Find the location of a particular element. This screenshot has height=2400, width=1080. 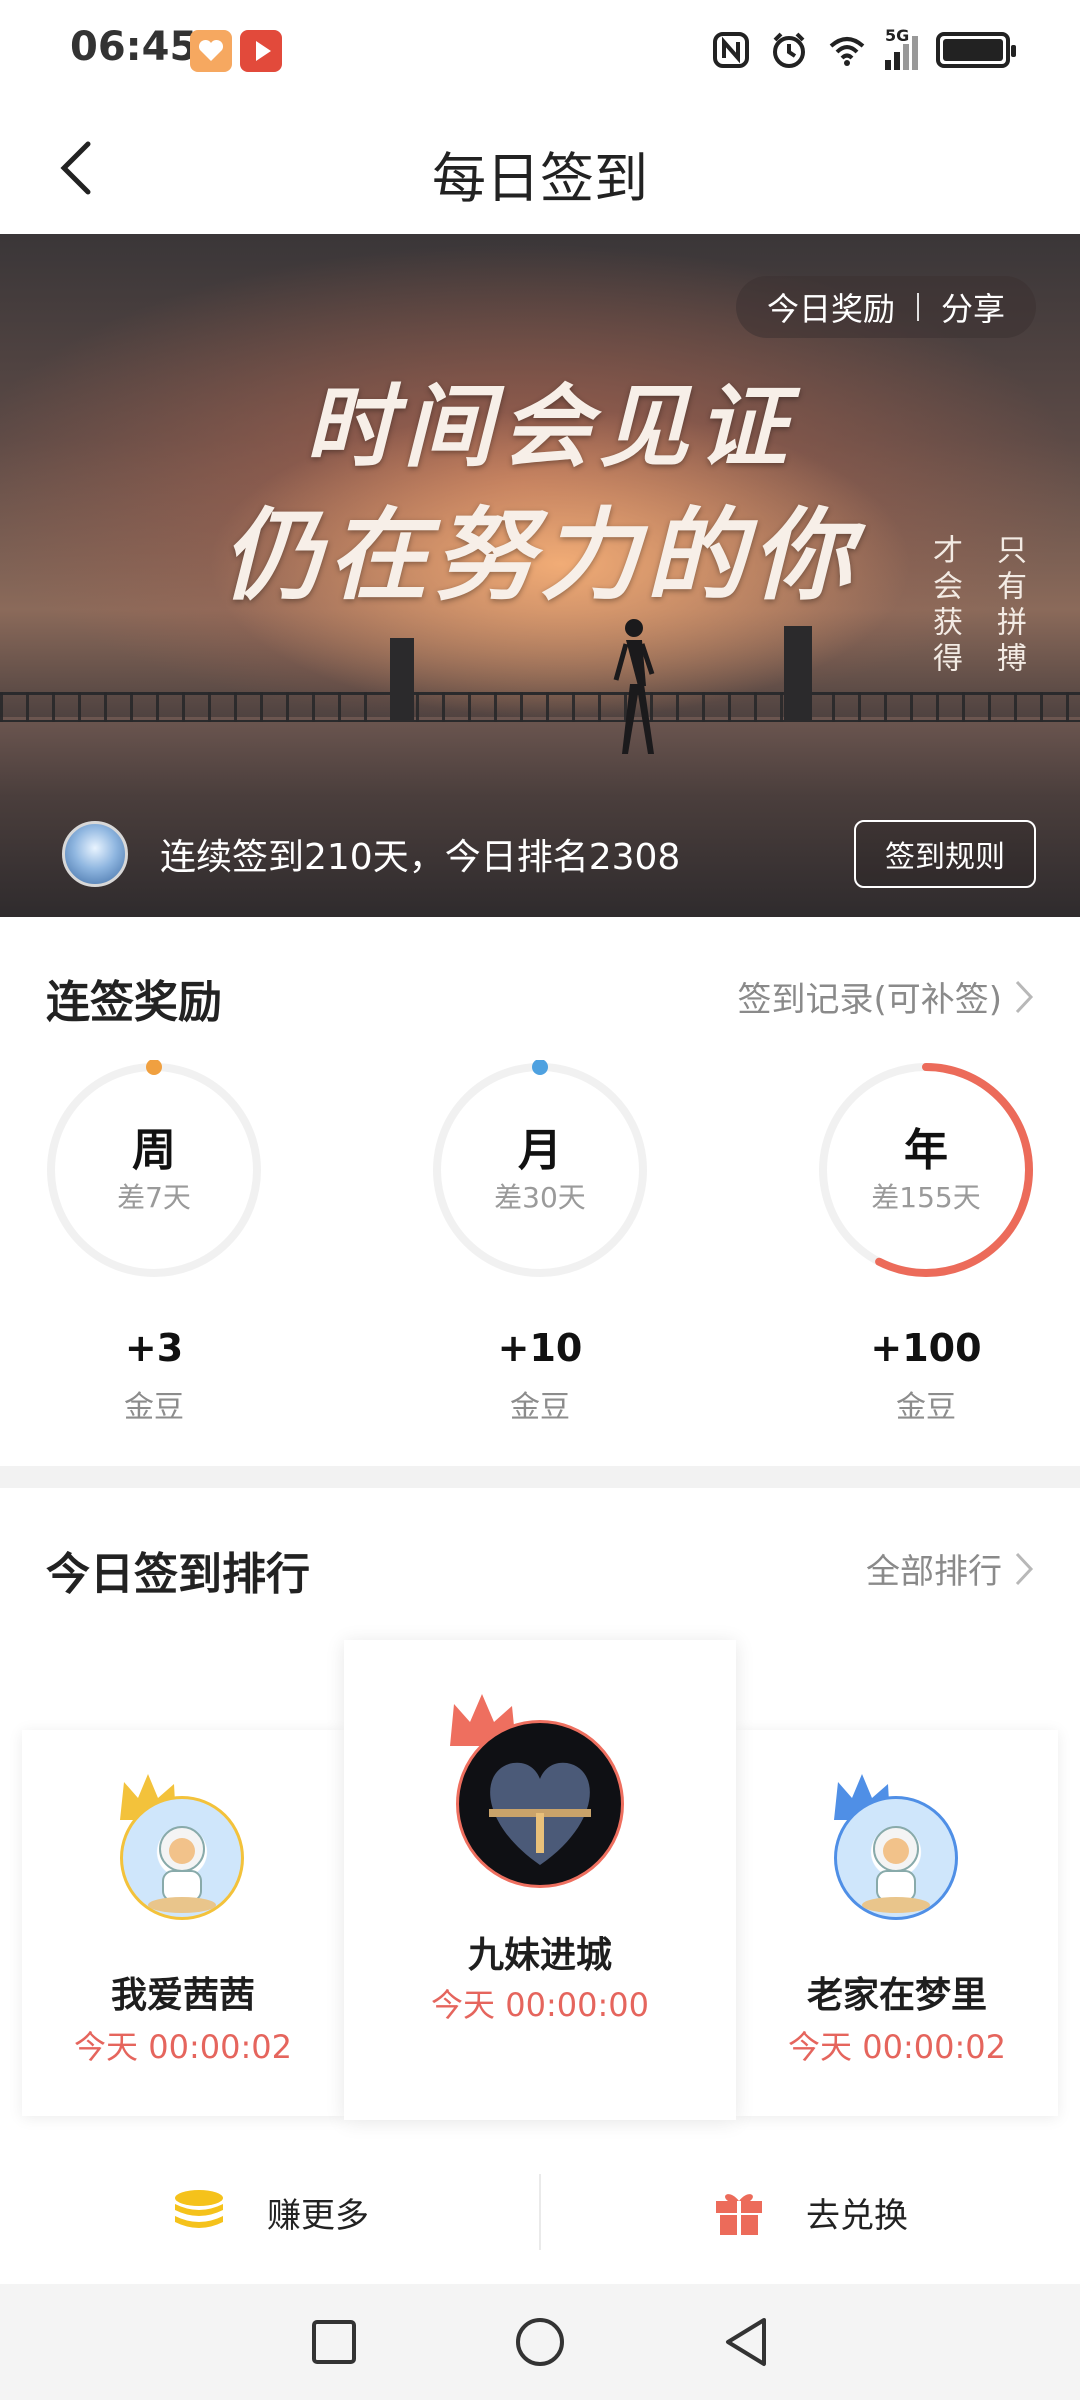

heart-sunset-avatar is located at coordinates (540, 1813).